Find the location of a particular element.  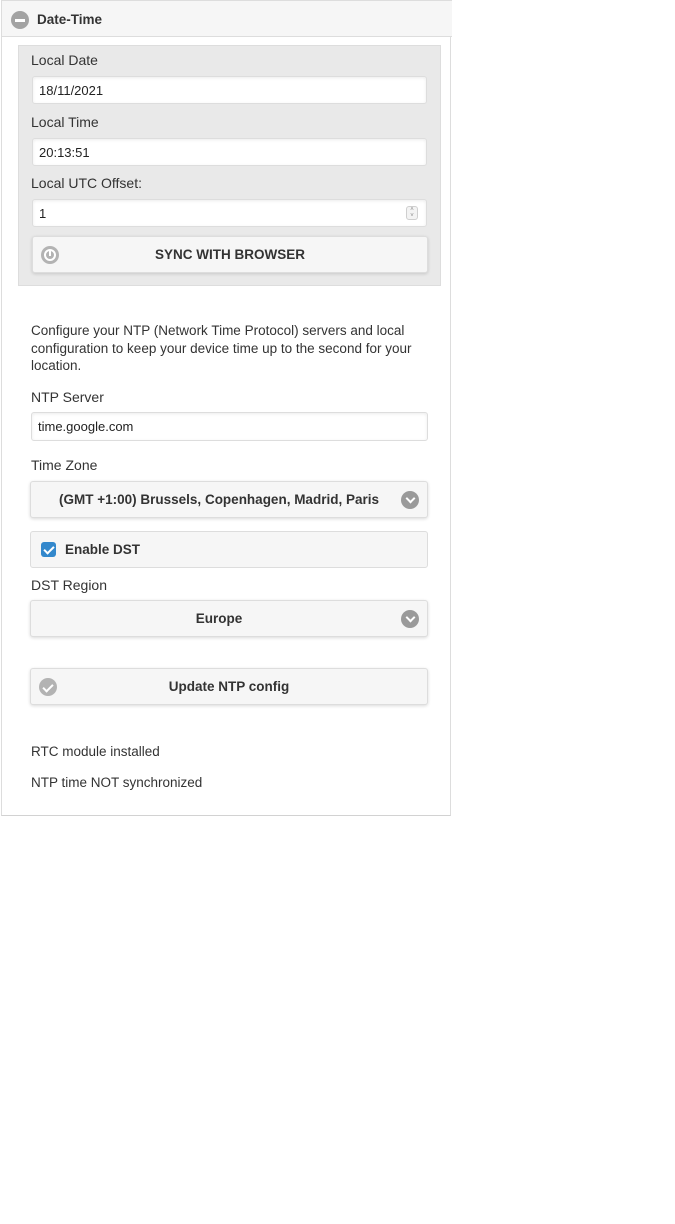

check-icon is located at coordinates (48, 687).